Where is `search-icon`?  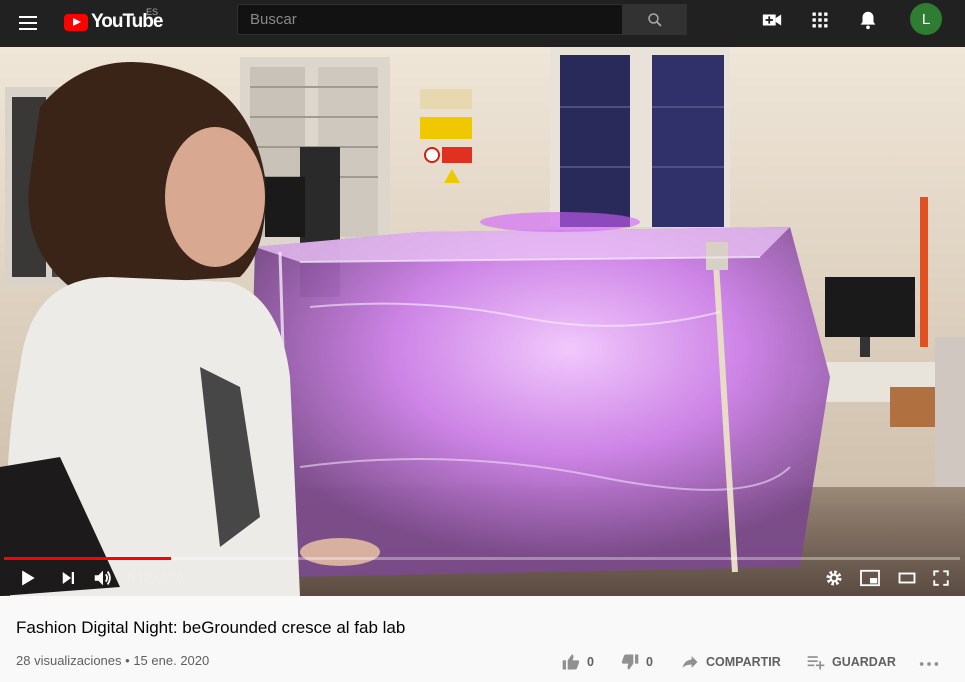 search-icon is located at coordinates (654, 19).